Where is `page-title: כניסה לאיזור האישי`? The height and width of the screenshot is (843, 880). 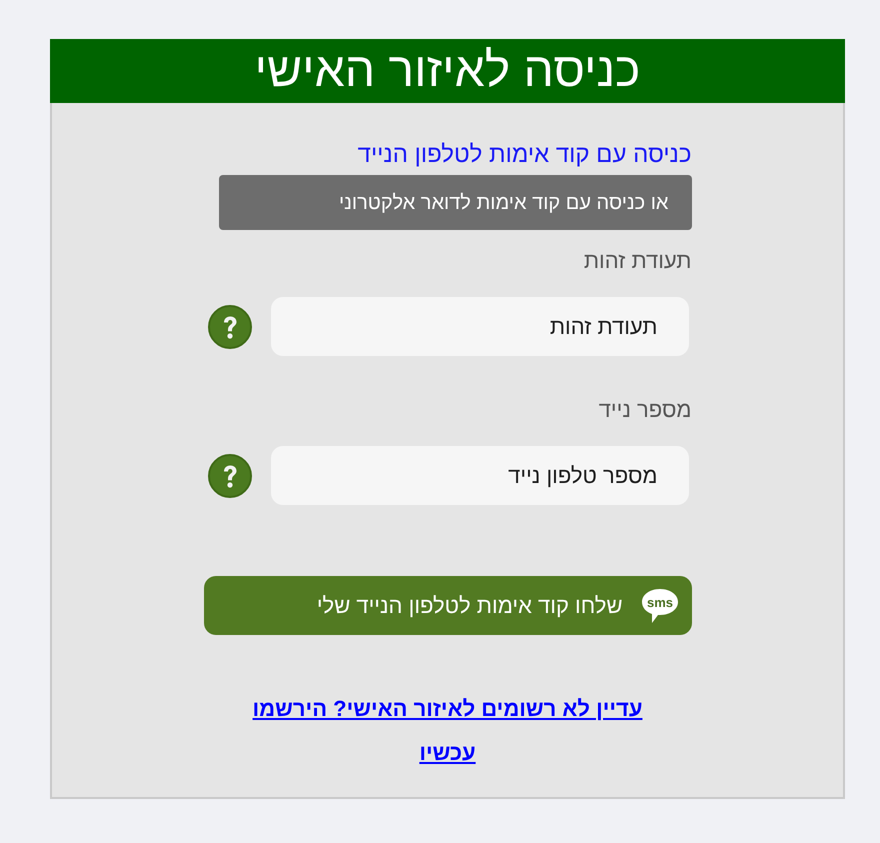 page-title: כניסה לאיזור האישי is located at coordinates (447, 71).